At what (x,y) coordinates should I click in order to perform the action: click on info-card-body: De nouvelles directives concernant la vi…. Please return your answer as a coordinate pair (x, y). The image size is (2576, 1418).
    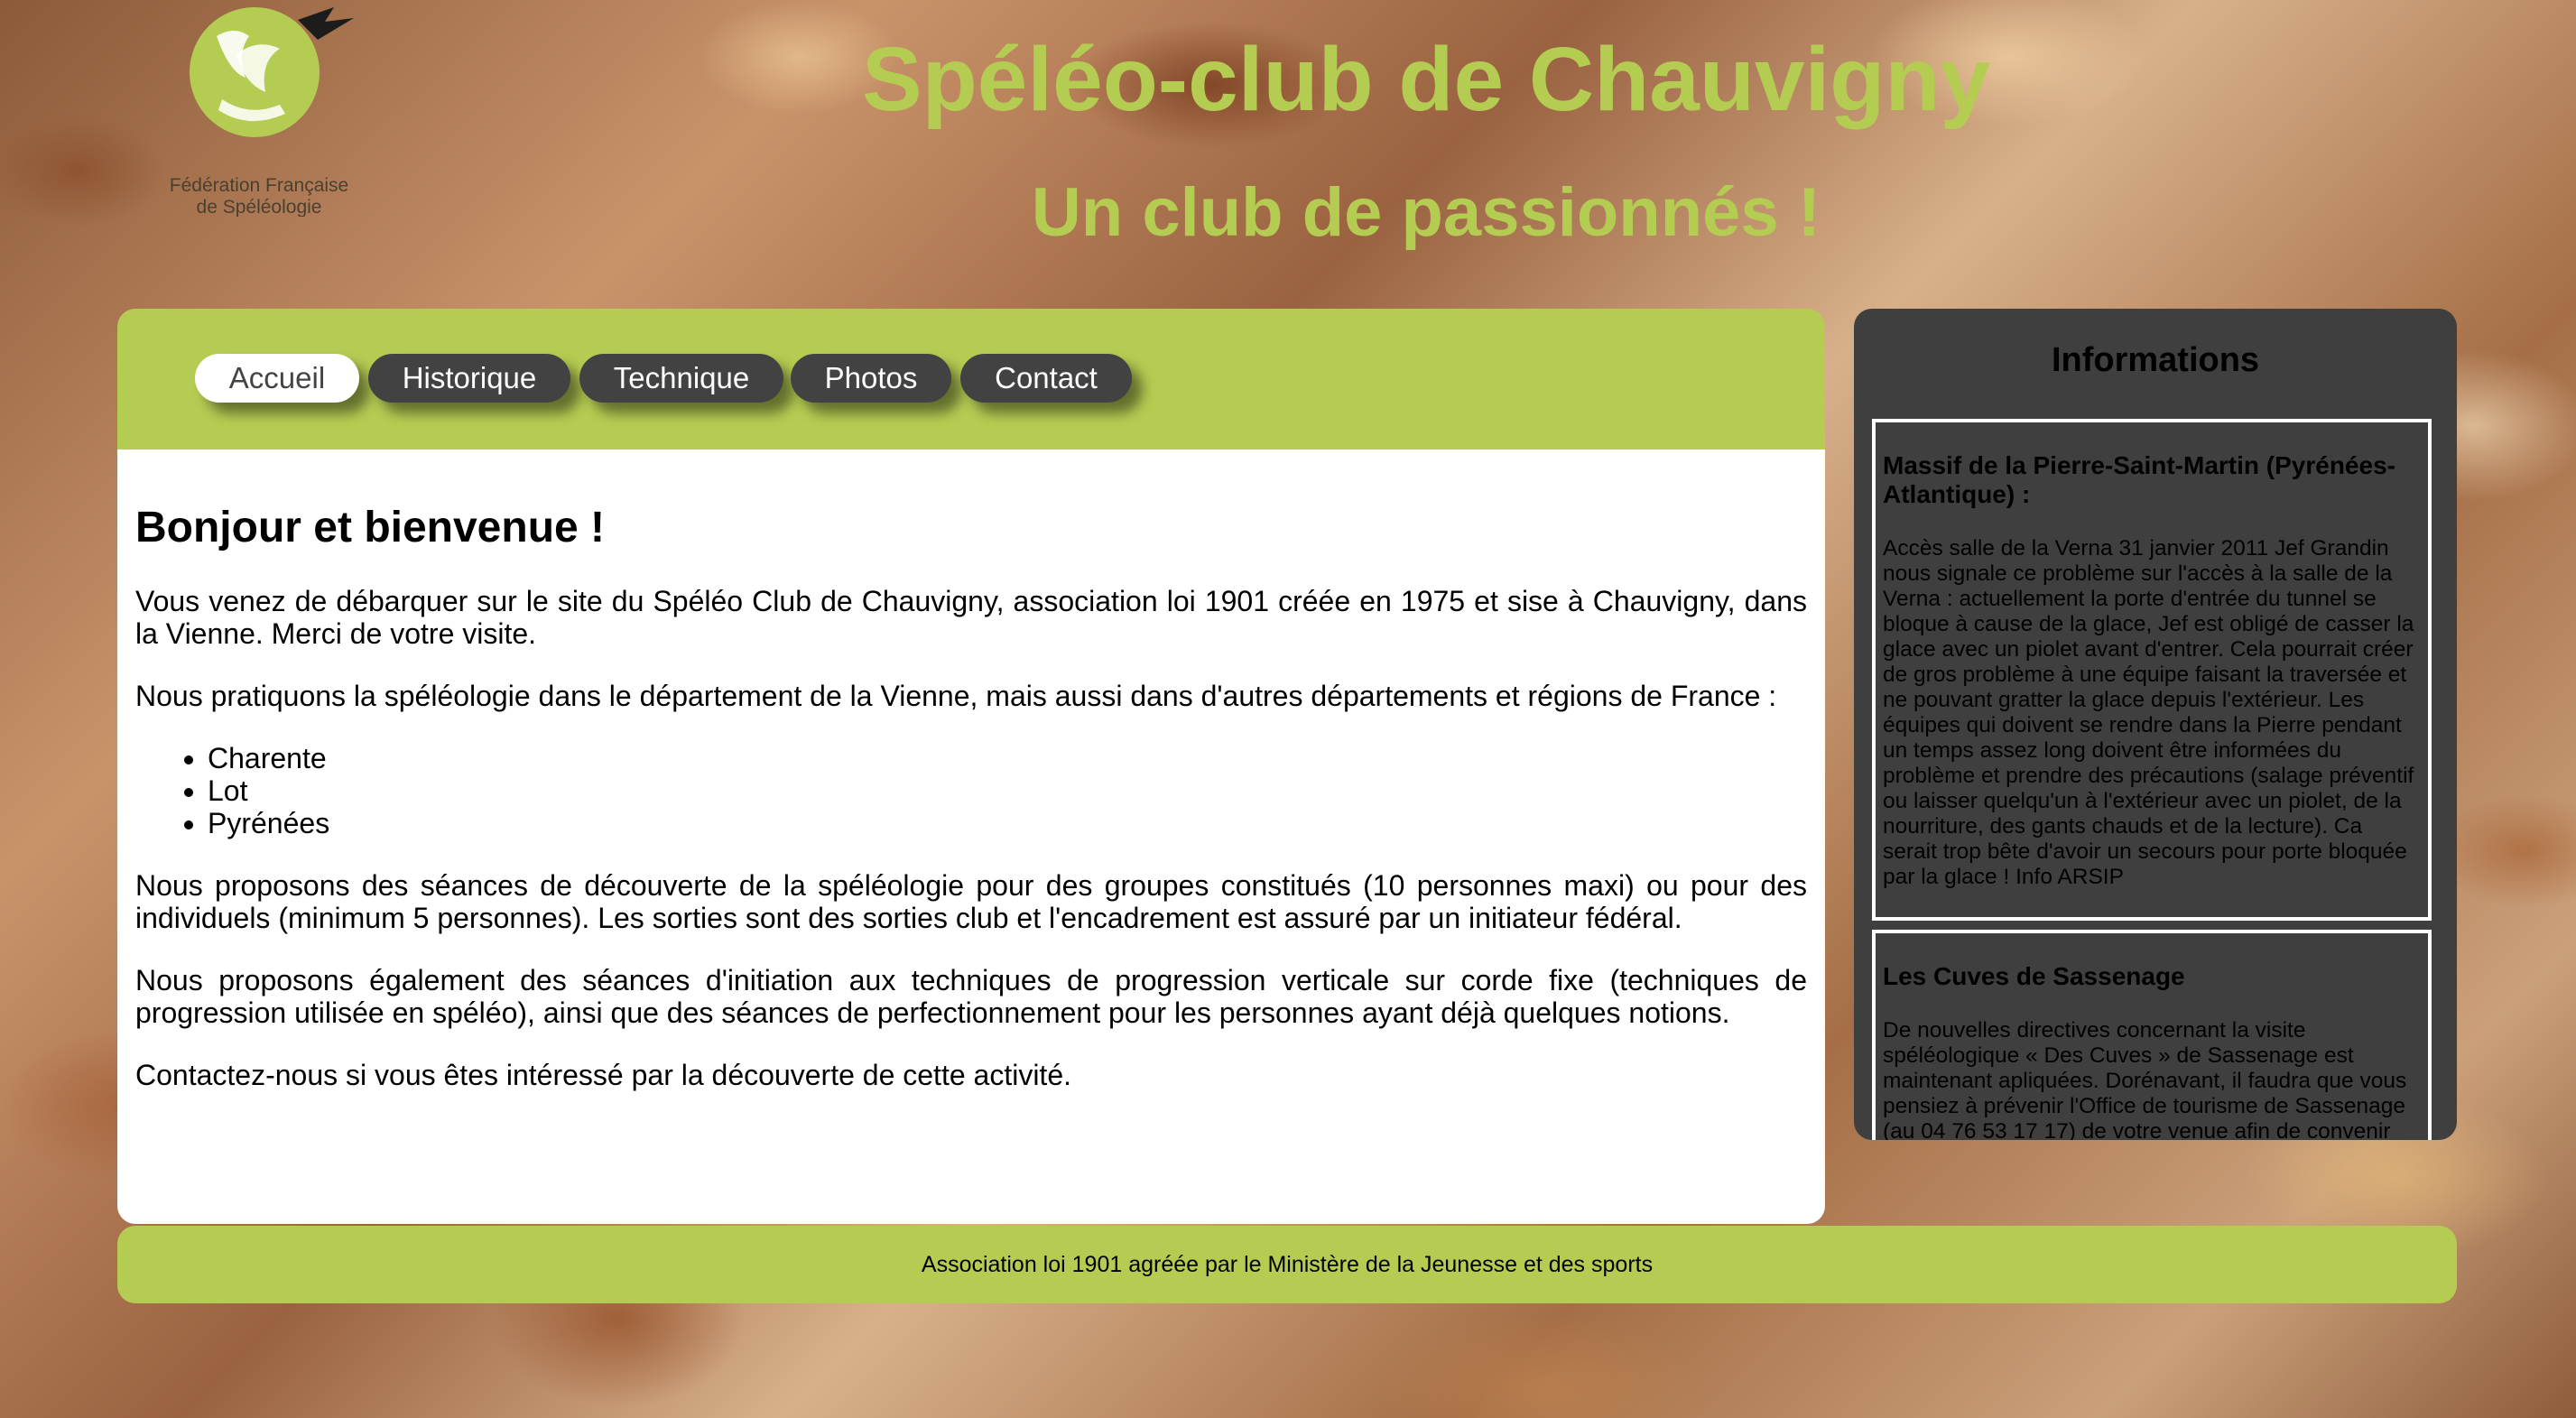
    Looking at the image, I should click on (2145, 1079).